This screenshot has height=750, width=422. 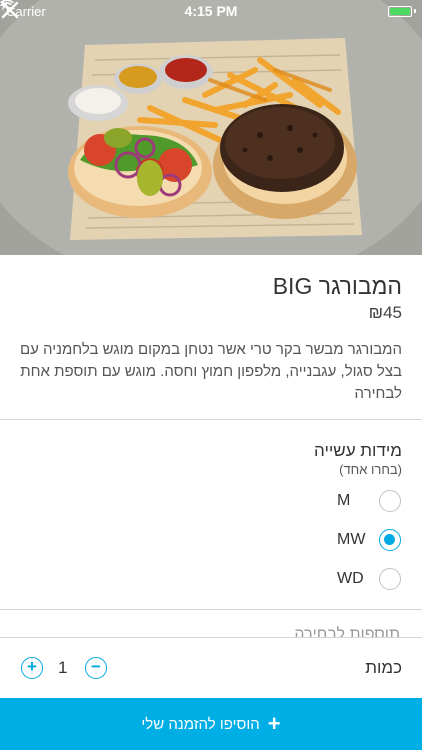 I want to click on item-title: המבורגר BIG, so click(x=337, y=286).